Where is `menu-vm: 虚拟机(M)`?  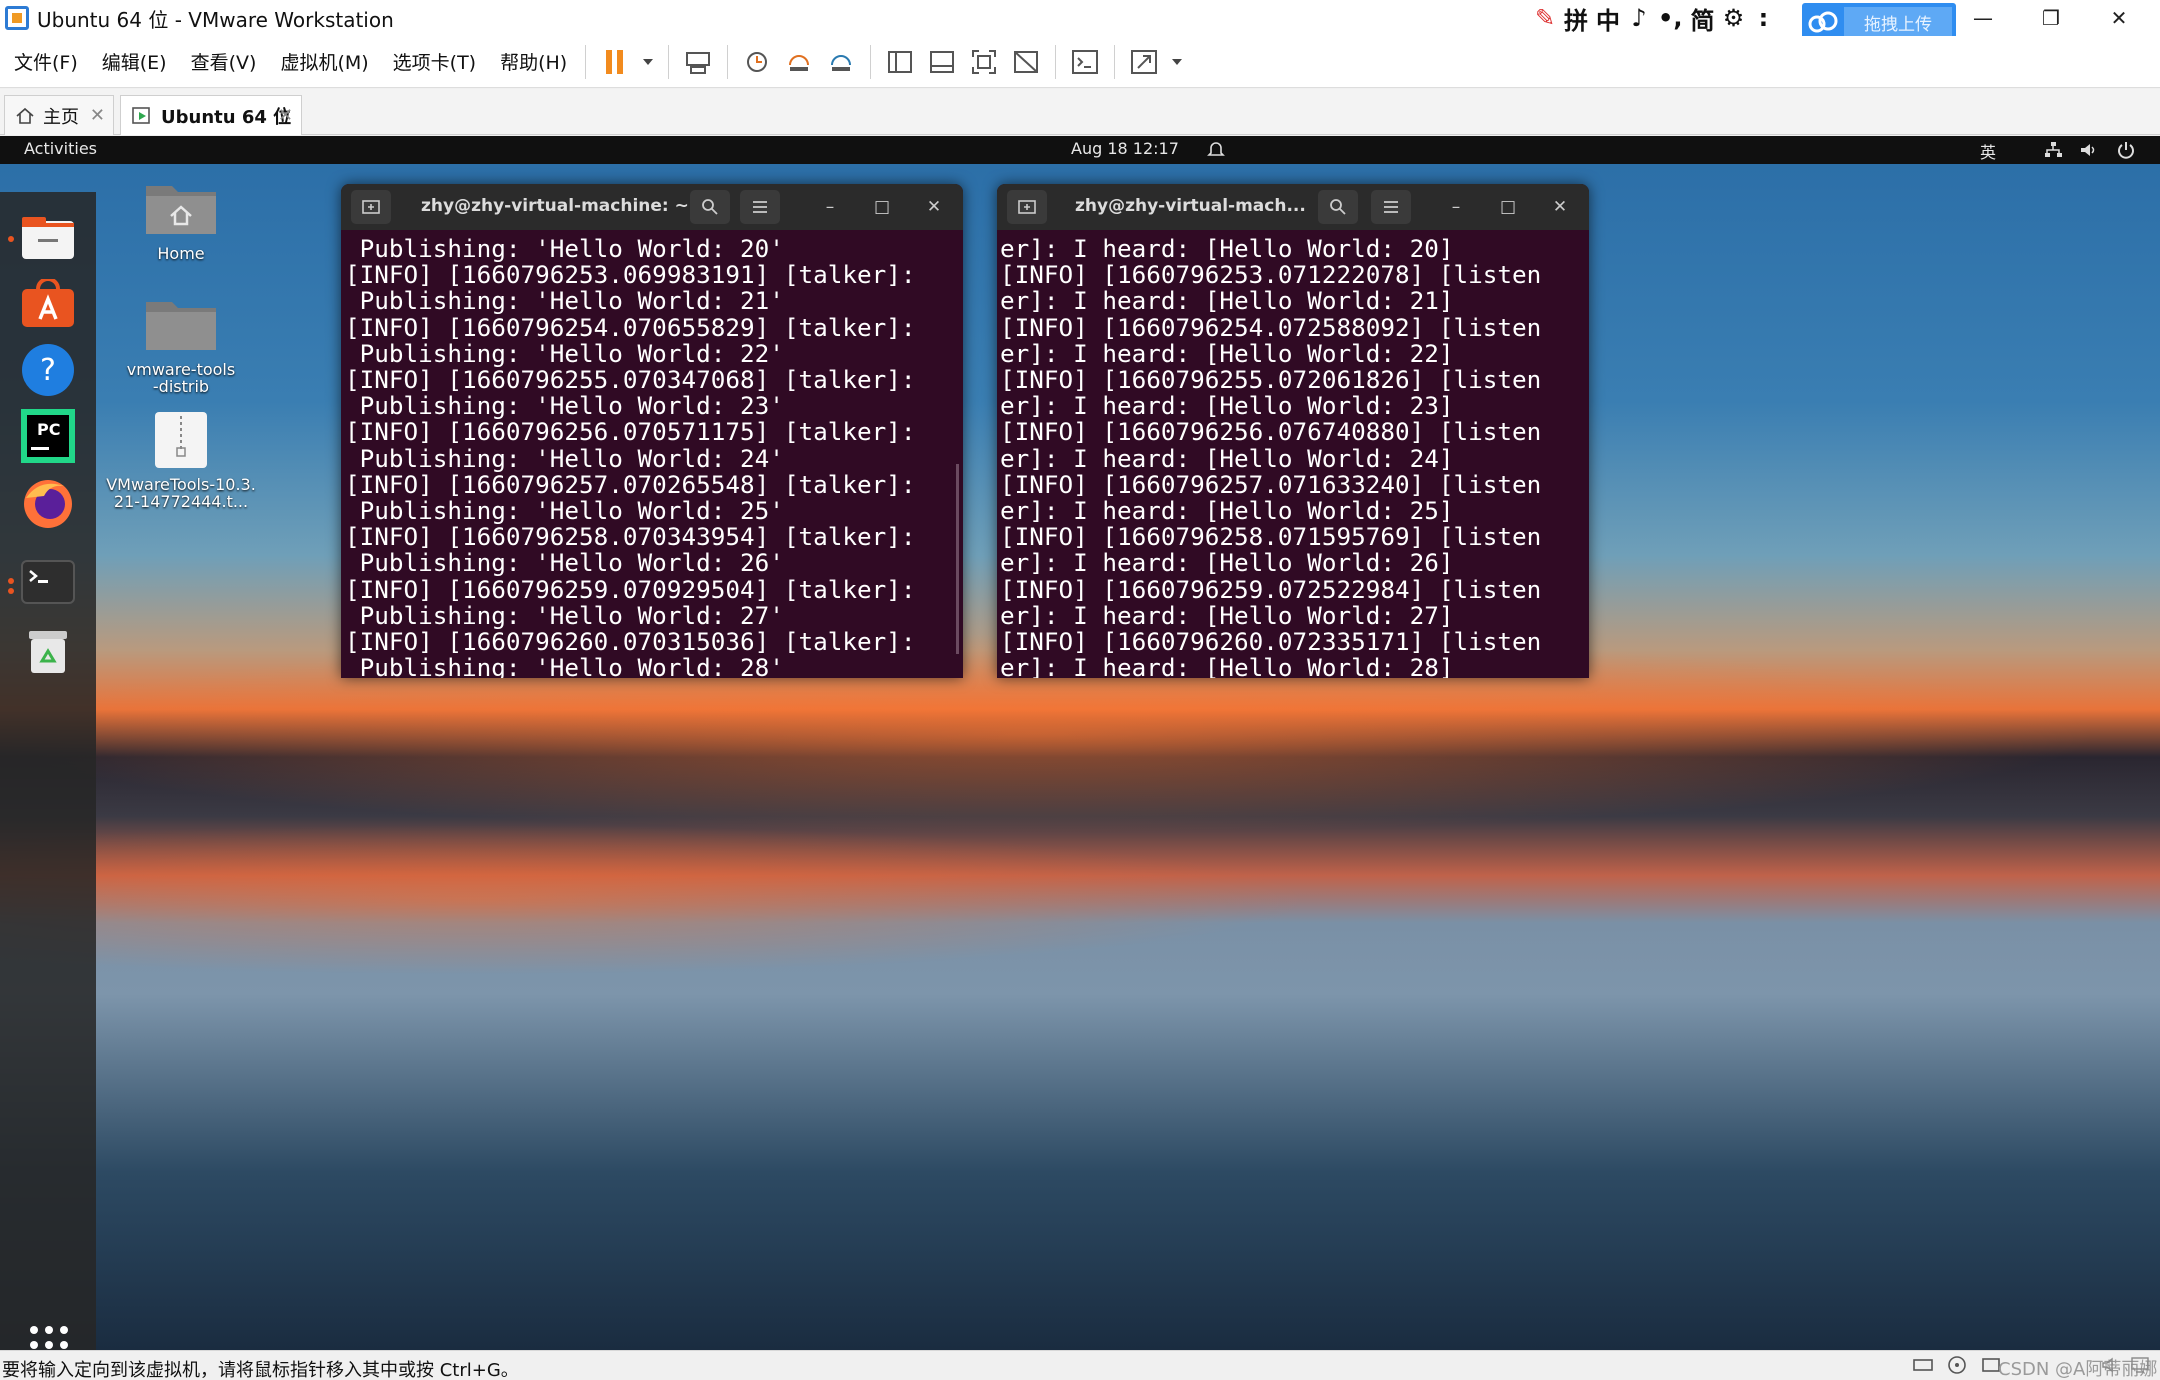 menu-vm: 虚拟机(M) is located at coordinates (324, 61).